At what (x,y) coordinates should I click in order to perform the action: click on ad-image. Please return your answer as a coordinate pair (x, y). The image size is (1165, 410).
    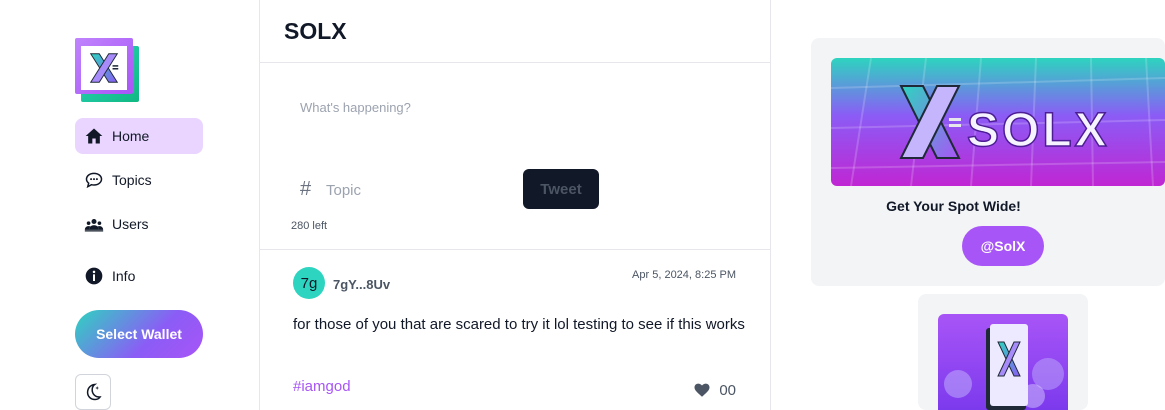
    Looking at the image, I should click on (1003, 362).